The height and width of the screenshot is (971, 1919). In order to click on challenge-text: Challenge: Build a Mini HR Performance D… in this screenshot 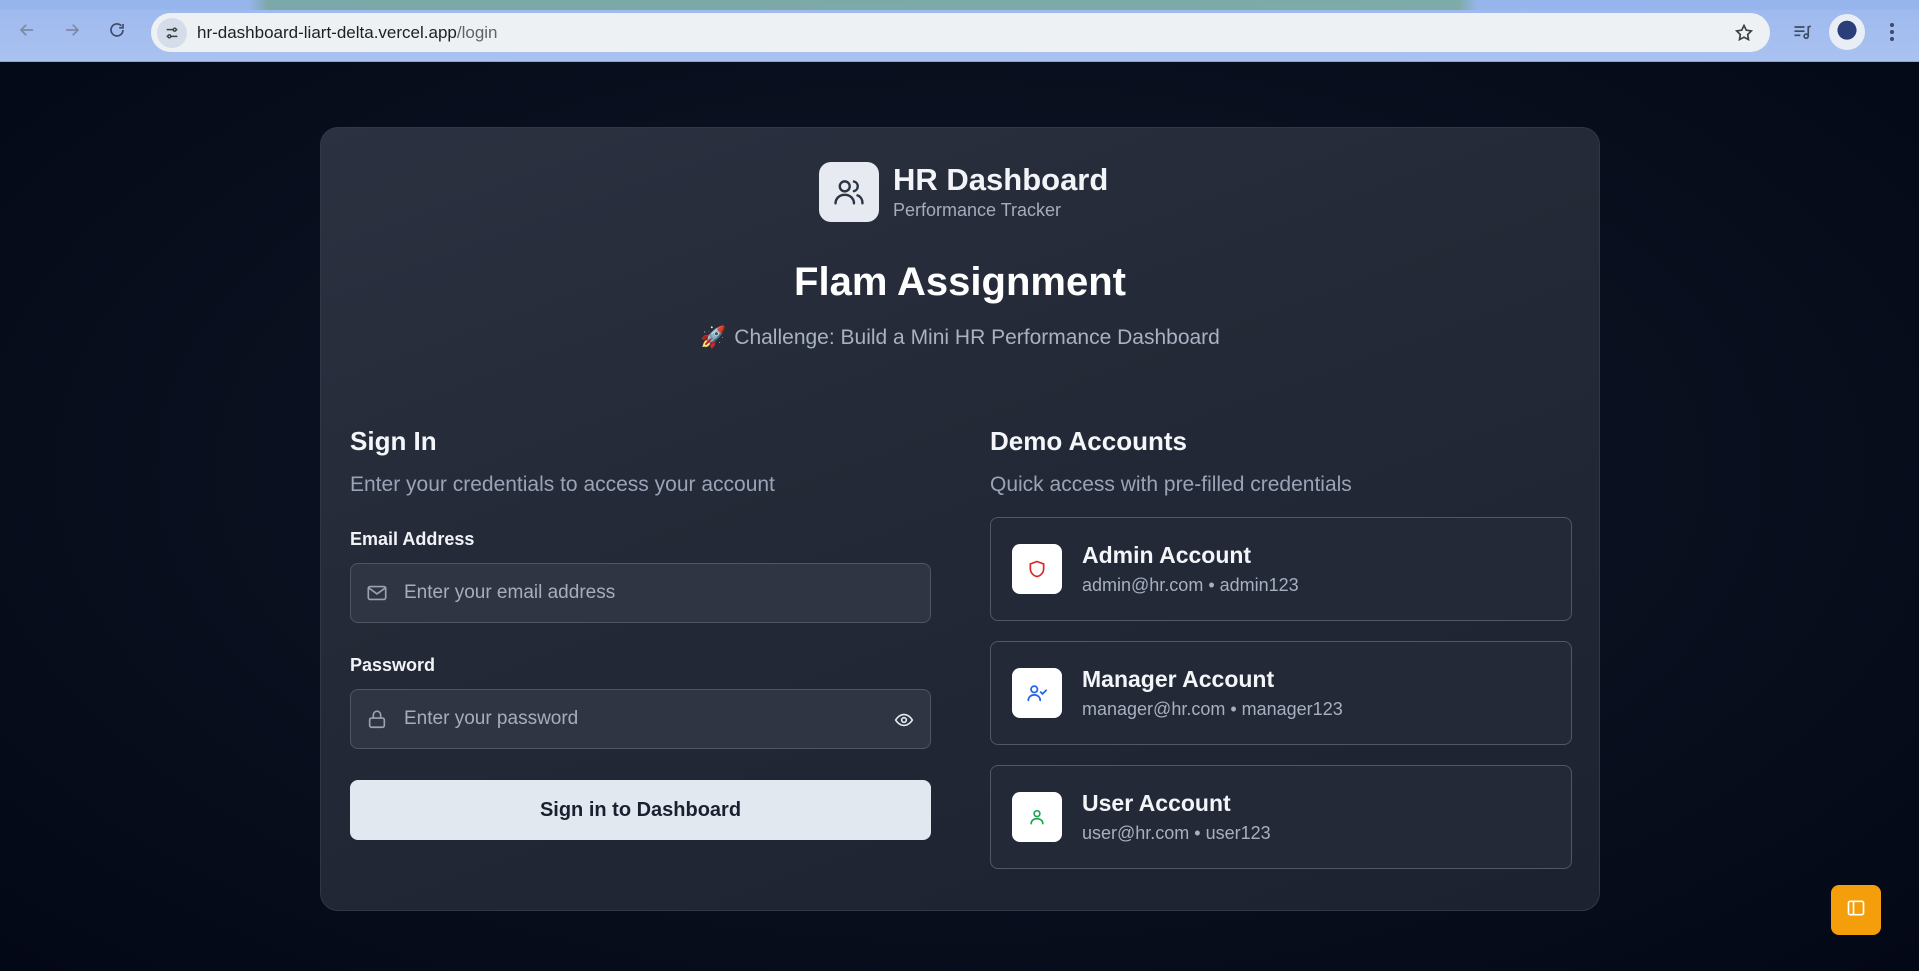, I will do `click(977, 337)`.